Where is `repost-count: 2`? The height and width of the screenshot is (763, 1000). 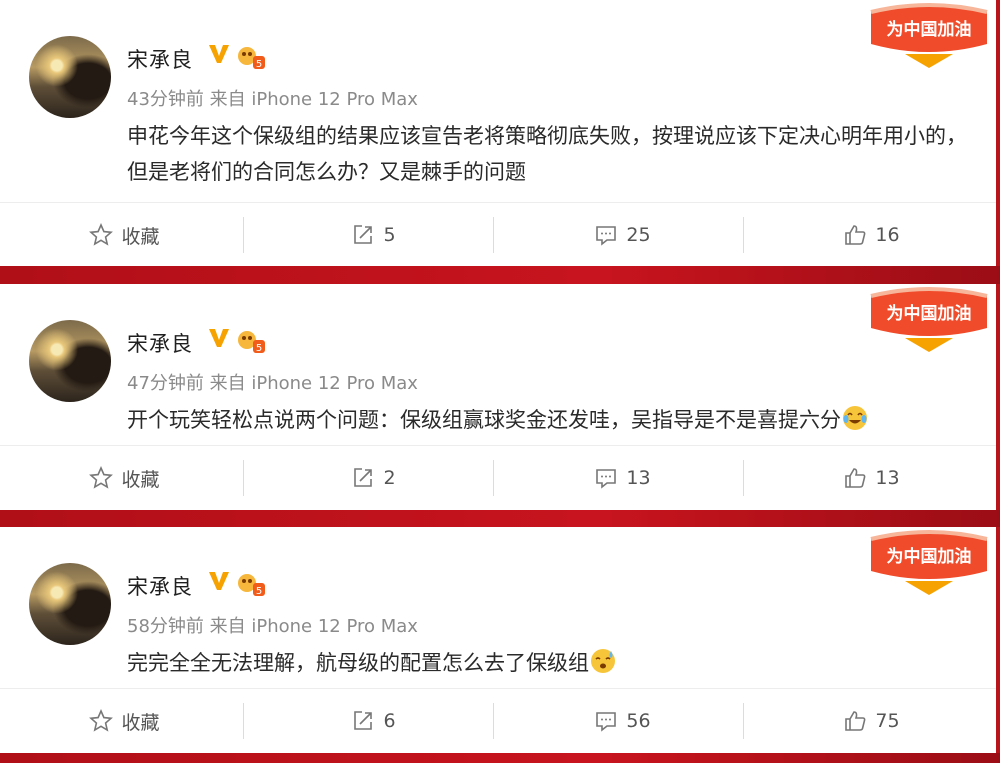
repost-count: 2 is located at coordinates (389, 478).